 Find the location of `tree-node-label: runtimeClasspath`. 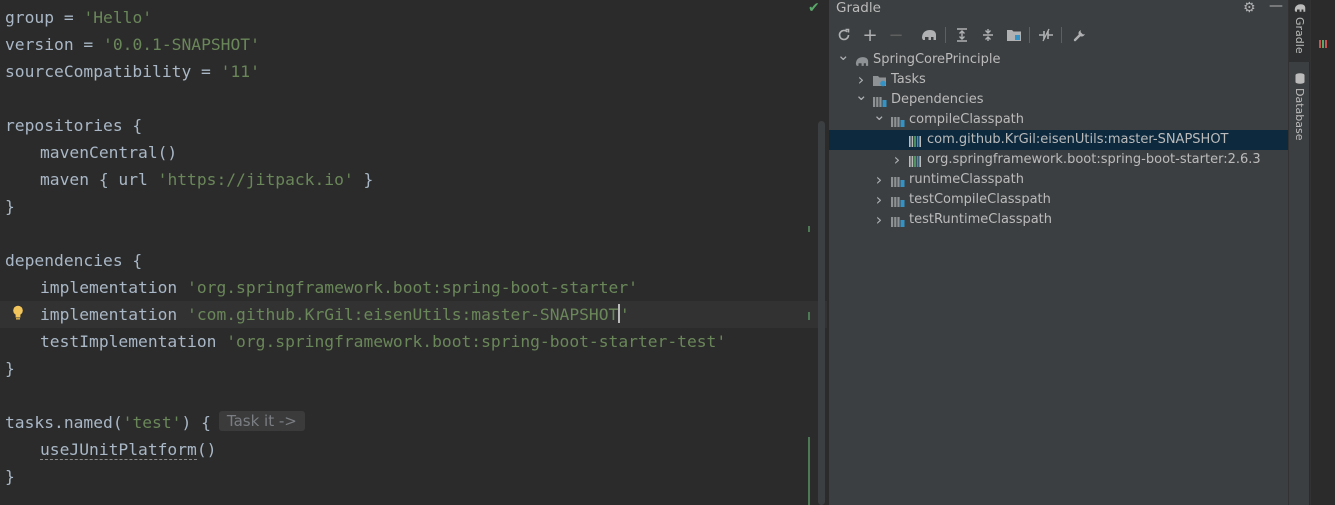

tree-node-label: runtimeClasspath is located at coordinates (966, 179).